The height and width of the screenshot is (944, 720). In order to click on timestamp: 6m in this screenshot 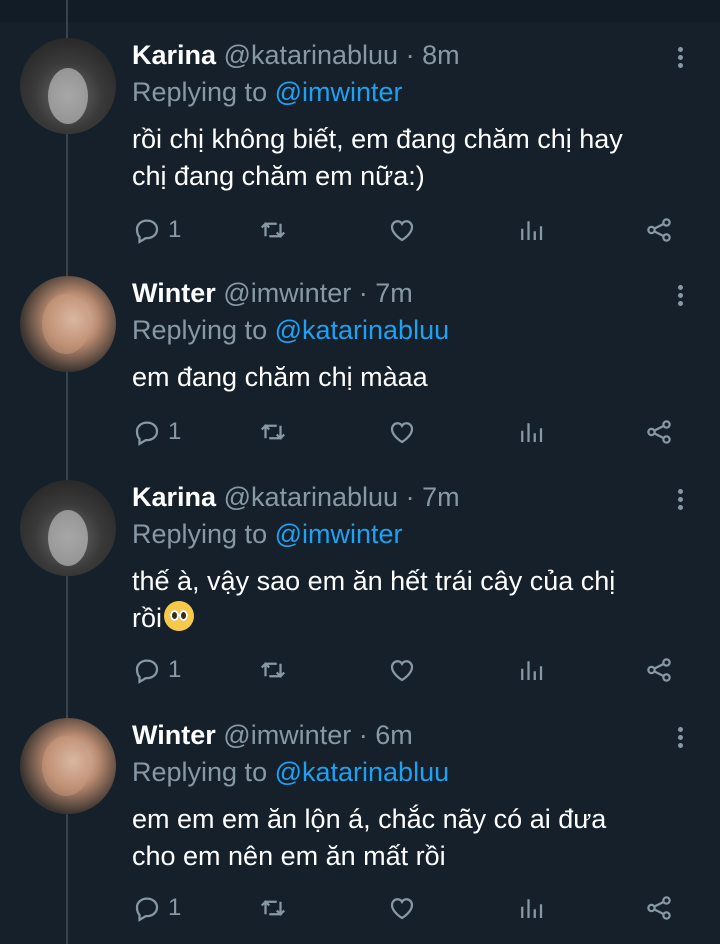, I will do `click(394, 735)`.